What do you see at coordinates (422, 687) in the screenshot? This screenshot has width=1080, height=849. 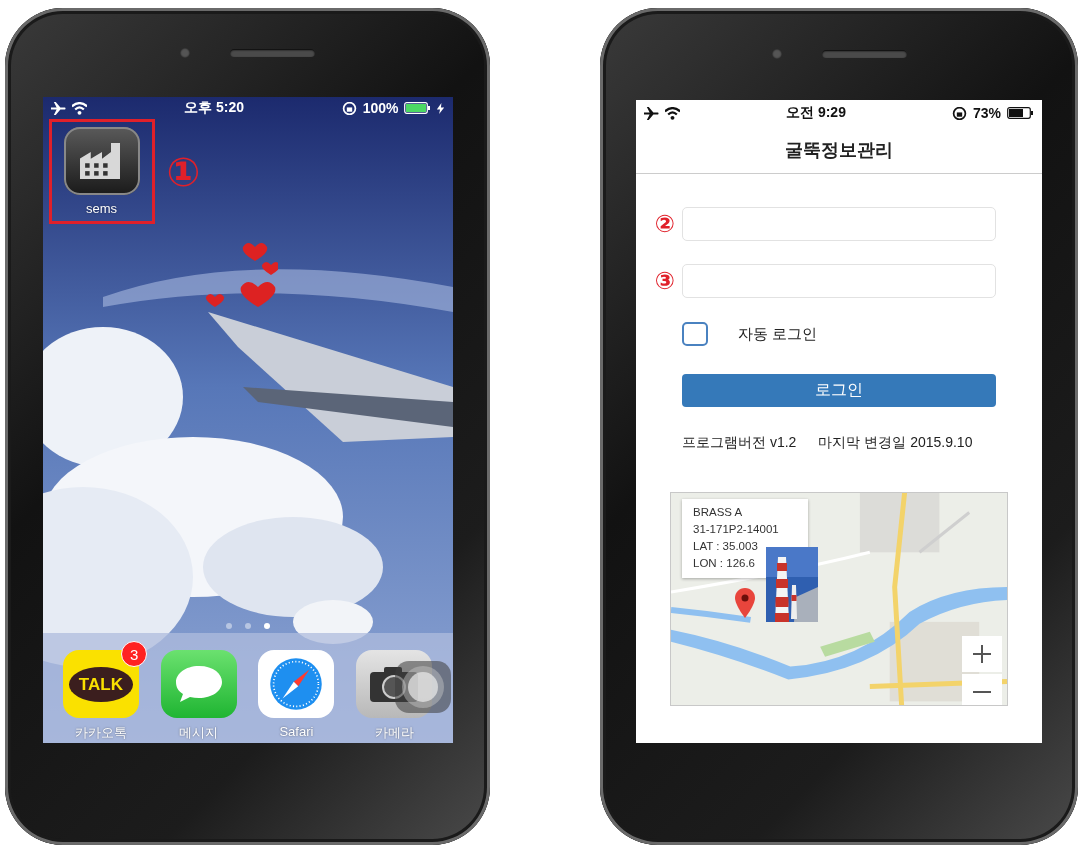 I see `assistive-touch-button` at bounding box center [422, 687].